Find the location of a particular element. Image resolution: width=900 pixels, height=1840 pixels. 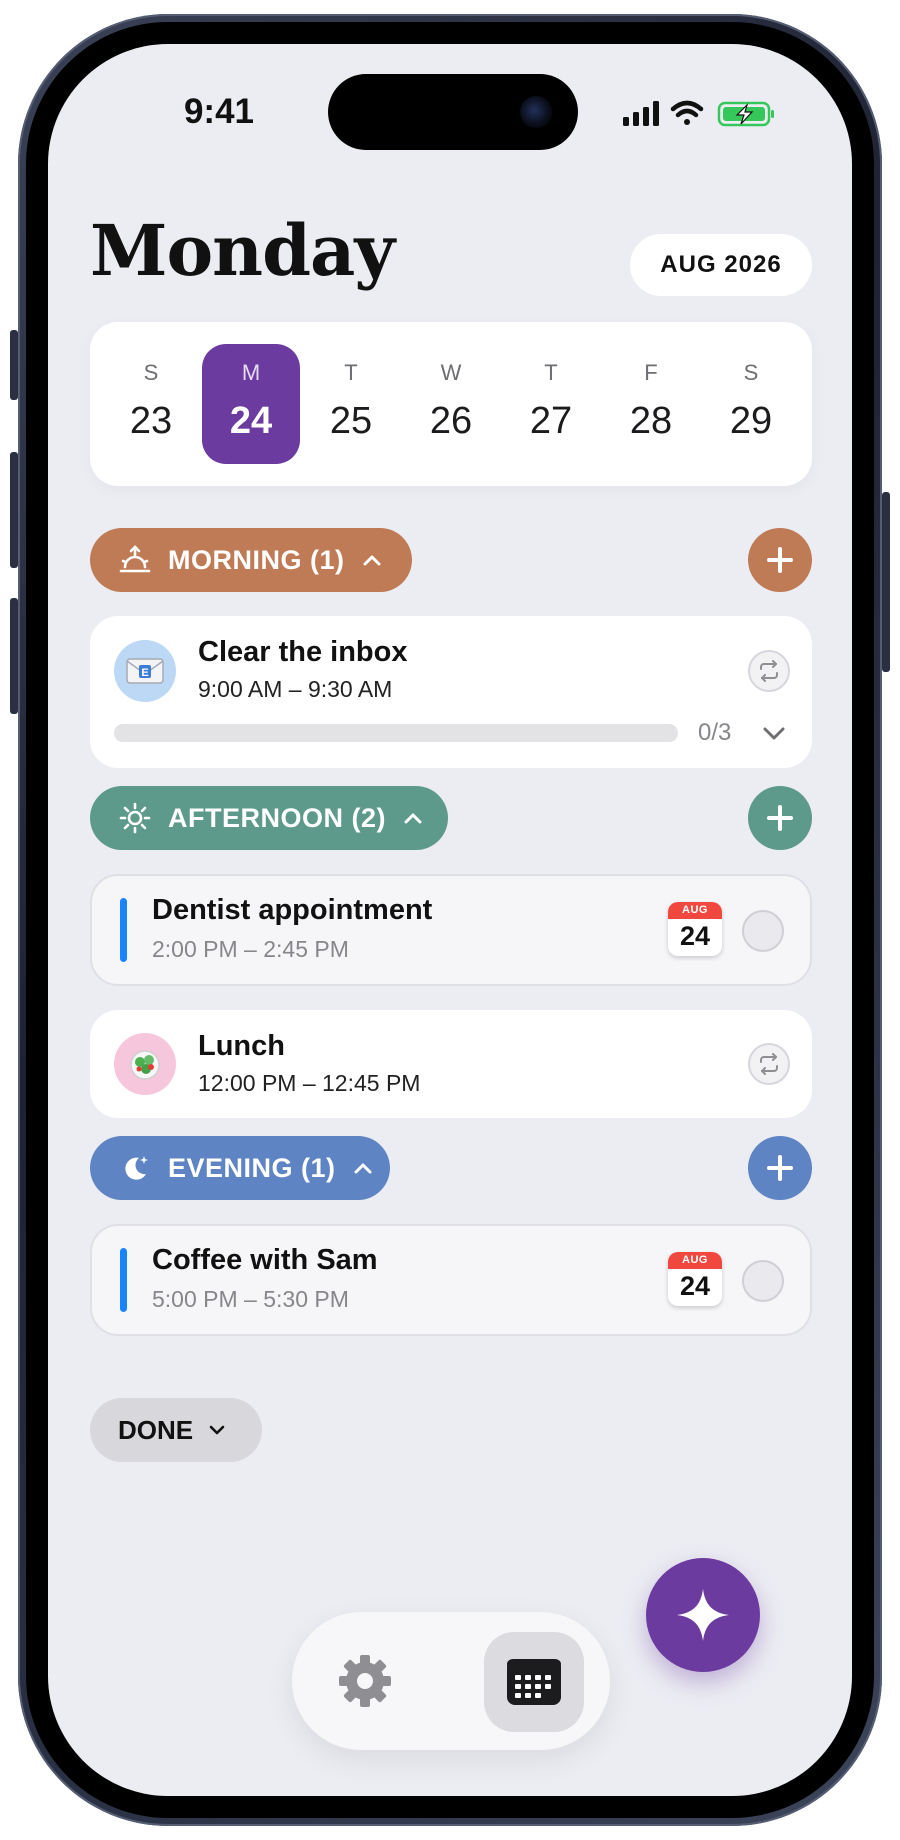

envelope-icon: E is located at coordinates (145, 671).